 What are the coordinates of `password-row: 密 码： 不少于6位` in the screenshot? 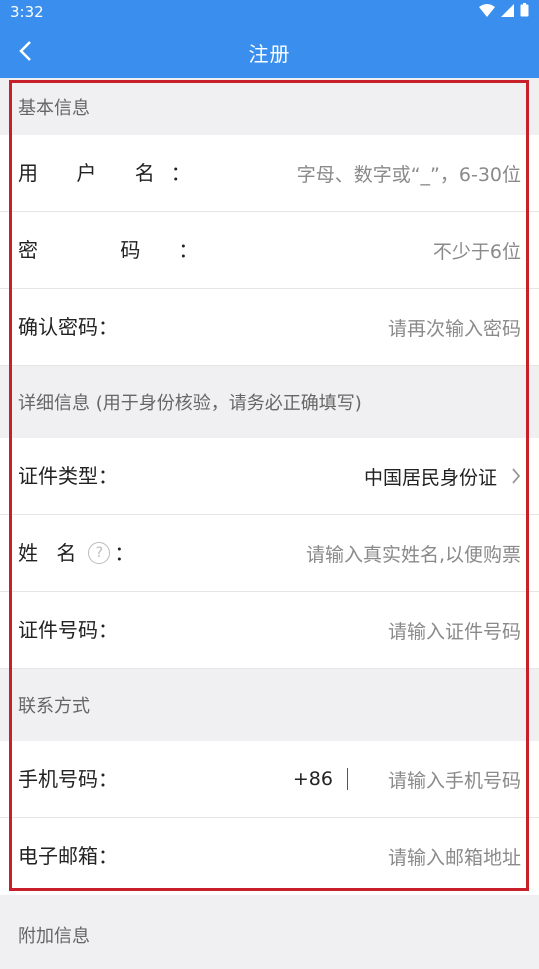 It's located at (269, 250).